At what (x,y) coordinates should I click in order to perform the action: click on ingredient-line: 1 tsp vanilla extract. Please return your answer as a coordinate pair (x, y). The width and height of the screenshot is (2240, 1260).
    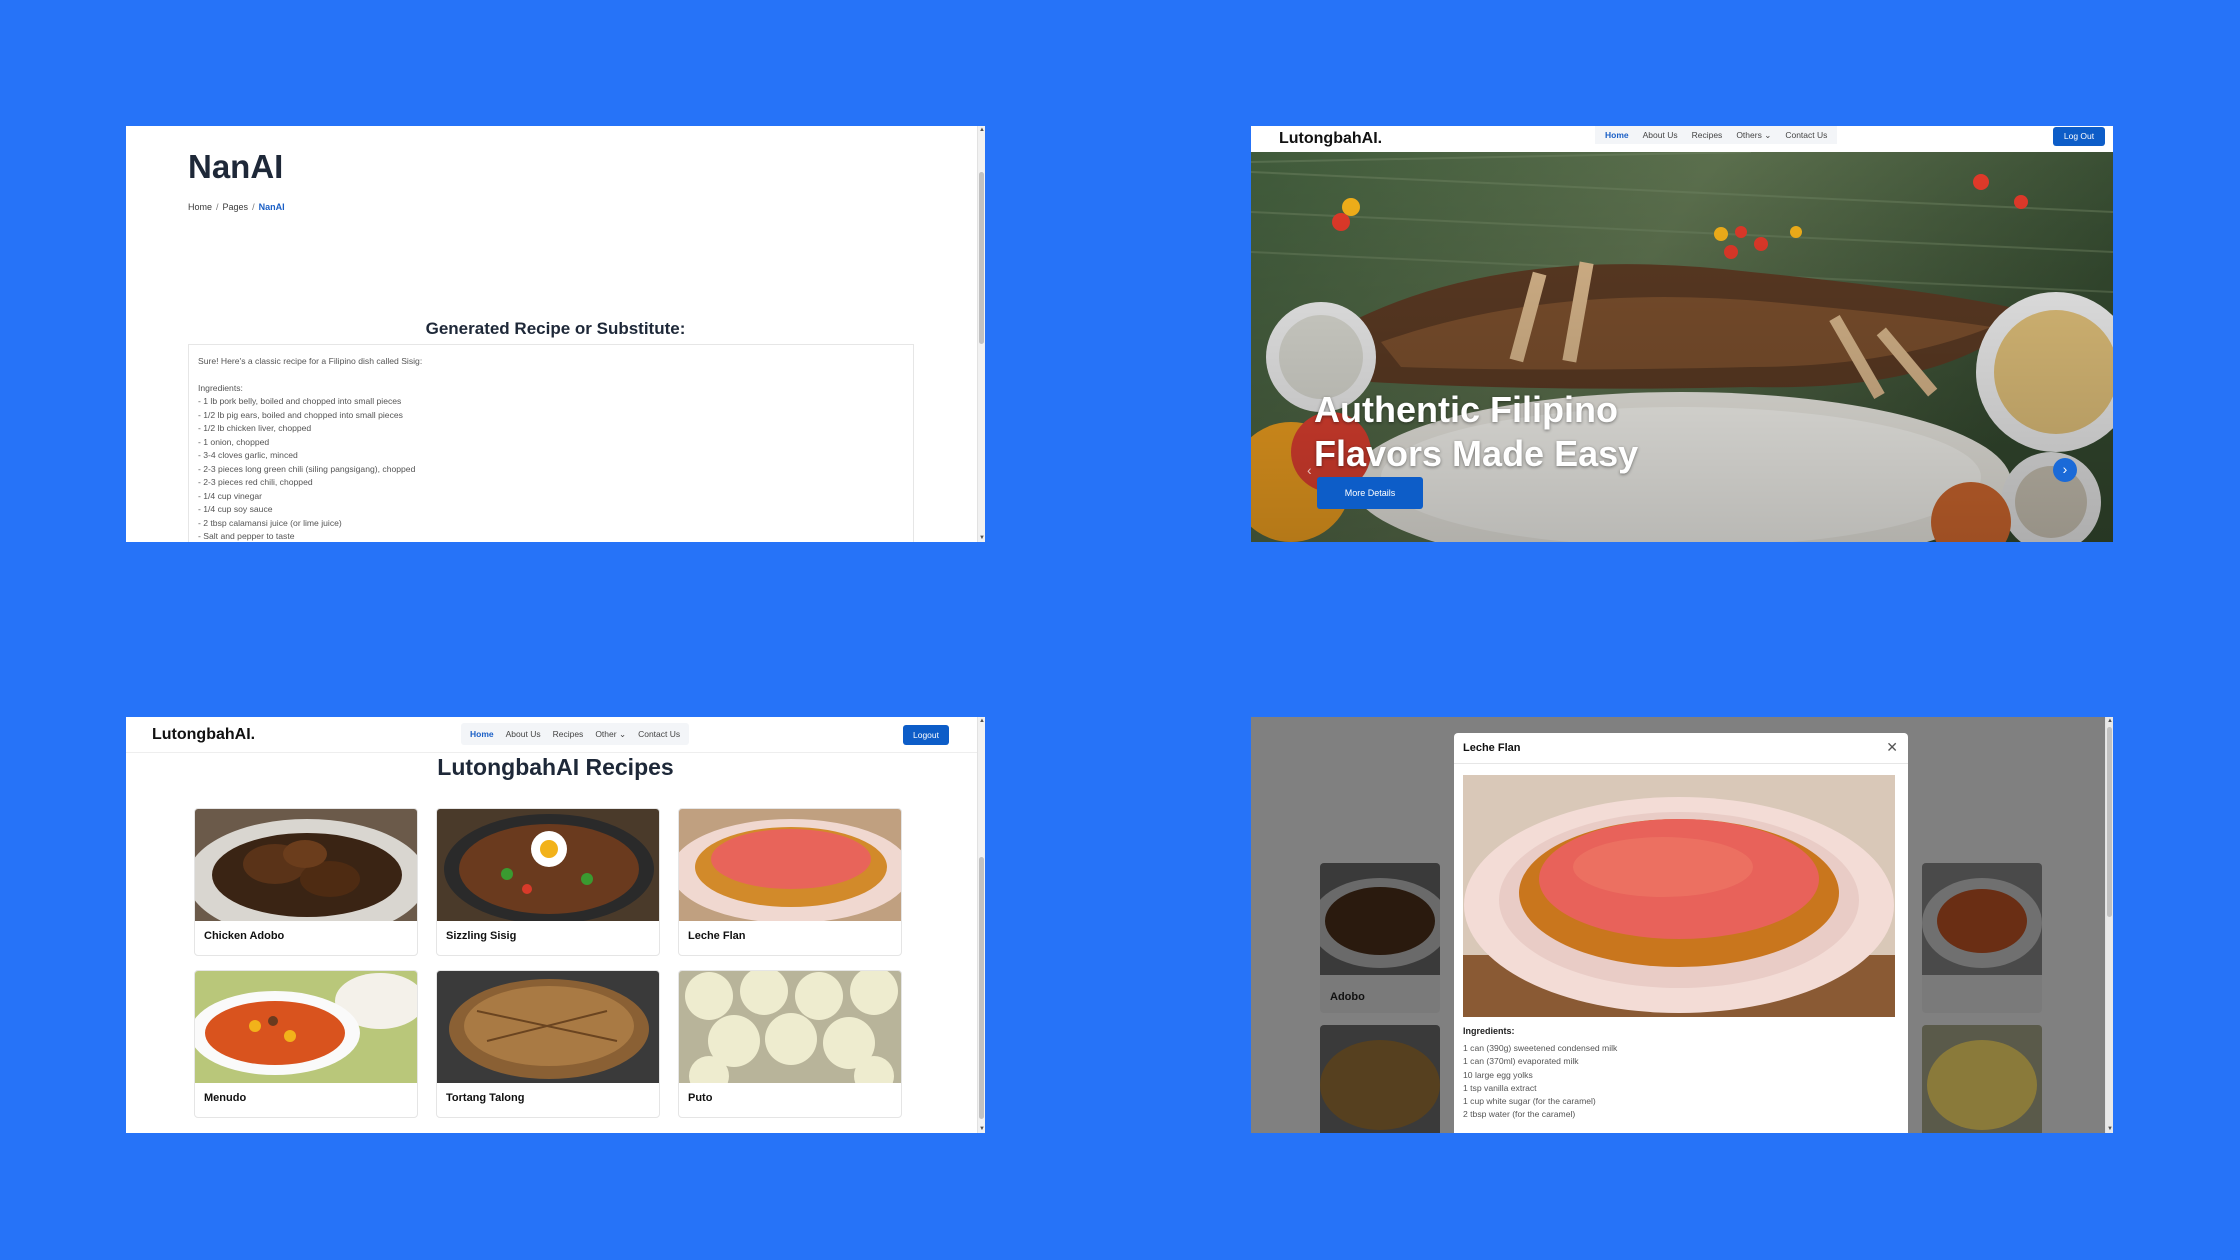
    Looking at the image, I should click on (1500, 1087).